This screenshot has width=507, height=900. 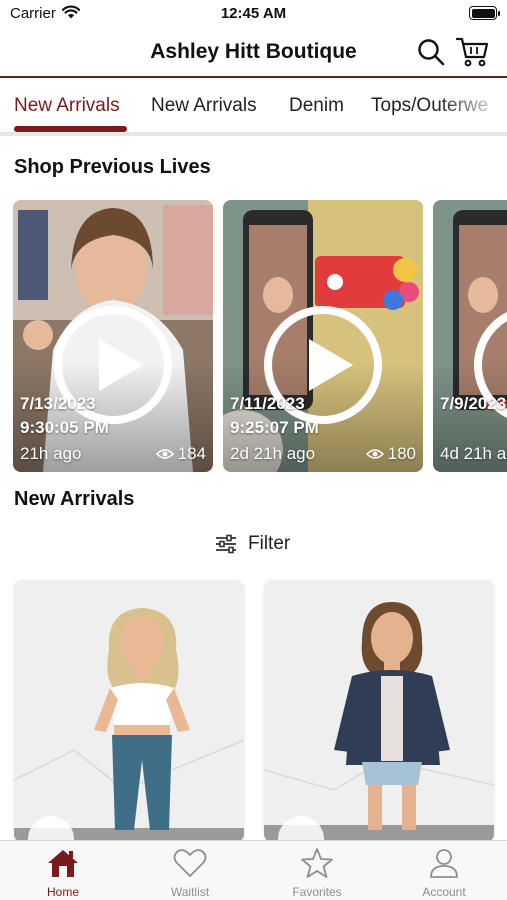 I want to click on view-count: 180, so click(x=390, y=454).